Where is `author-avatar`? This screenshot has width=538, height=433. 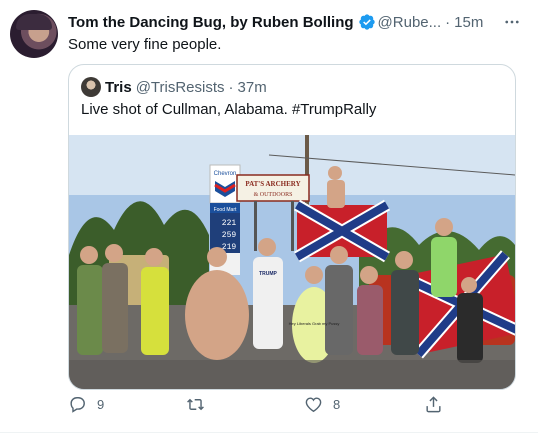 author-avatar is located at coordinates (34, 34).